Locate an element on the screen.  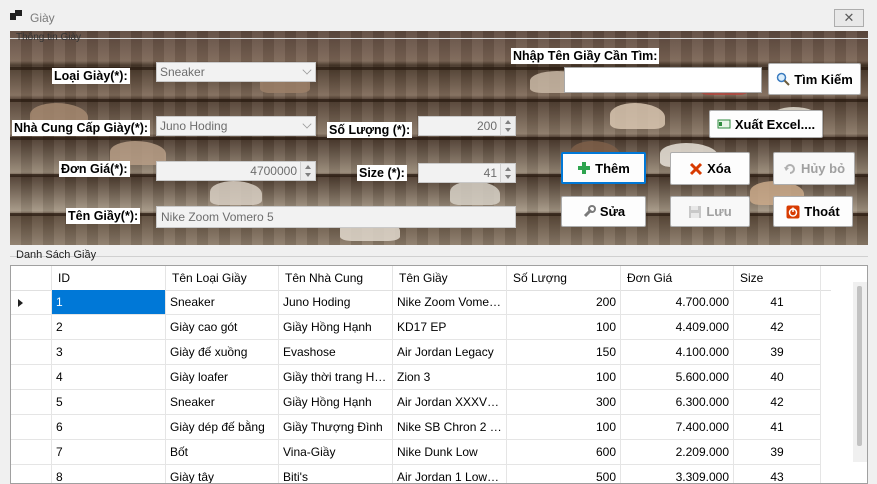
table-cell: Biti's is located at coordinates (336, 474).